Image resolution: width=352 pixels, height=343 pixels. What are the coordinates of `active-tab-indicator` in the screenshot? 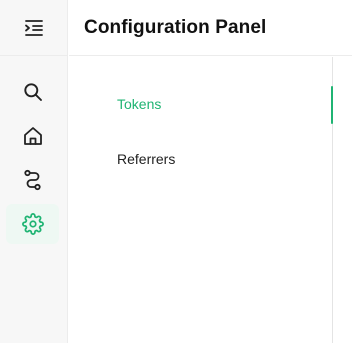 It's located at (332, 105).